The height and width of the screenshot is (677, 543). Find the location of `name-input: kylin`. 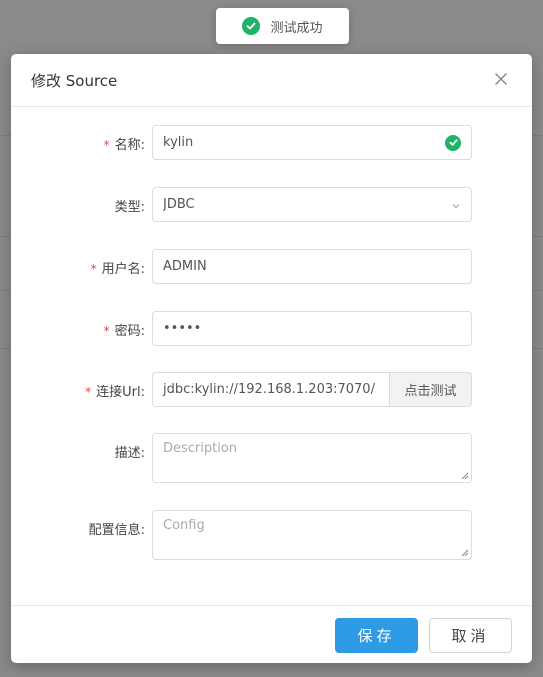

name-input: kylin is located at coordinates (312, 142).